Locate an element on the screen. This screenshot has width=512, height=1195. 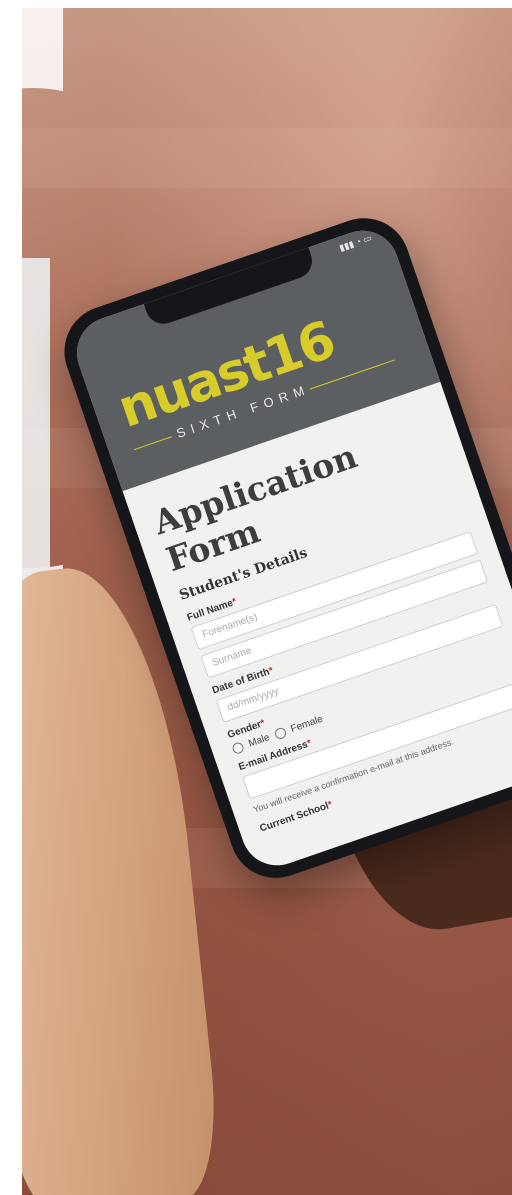
background-blur-band is located at coordinates (267, 158).